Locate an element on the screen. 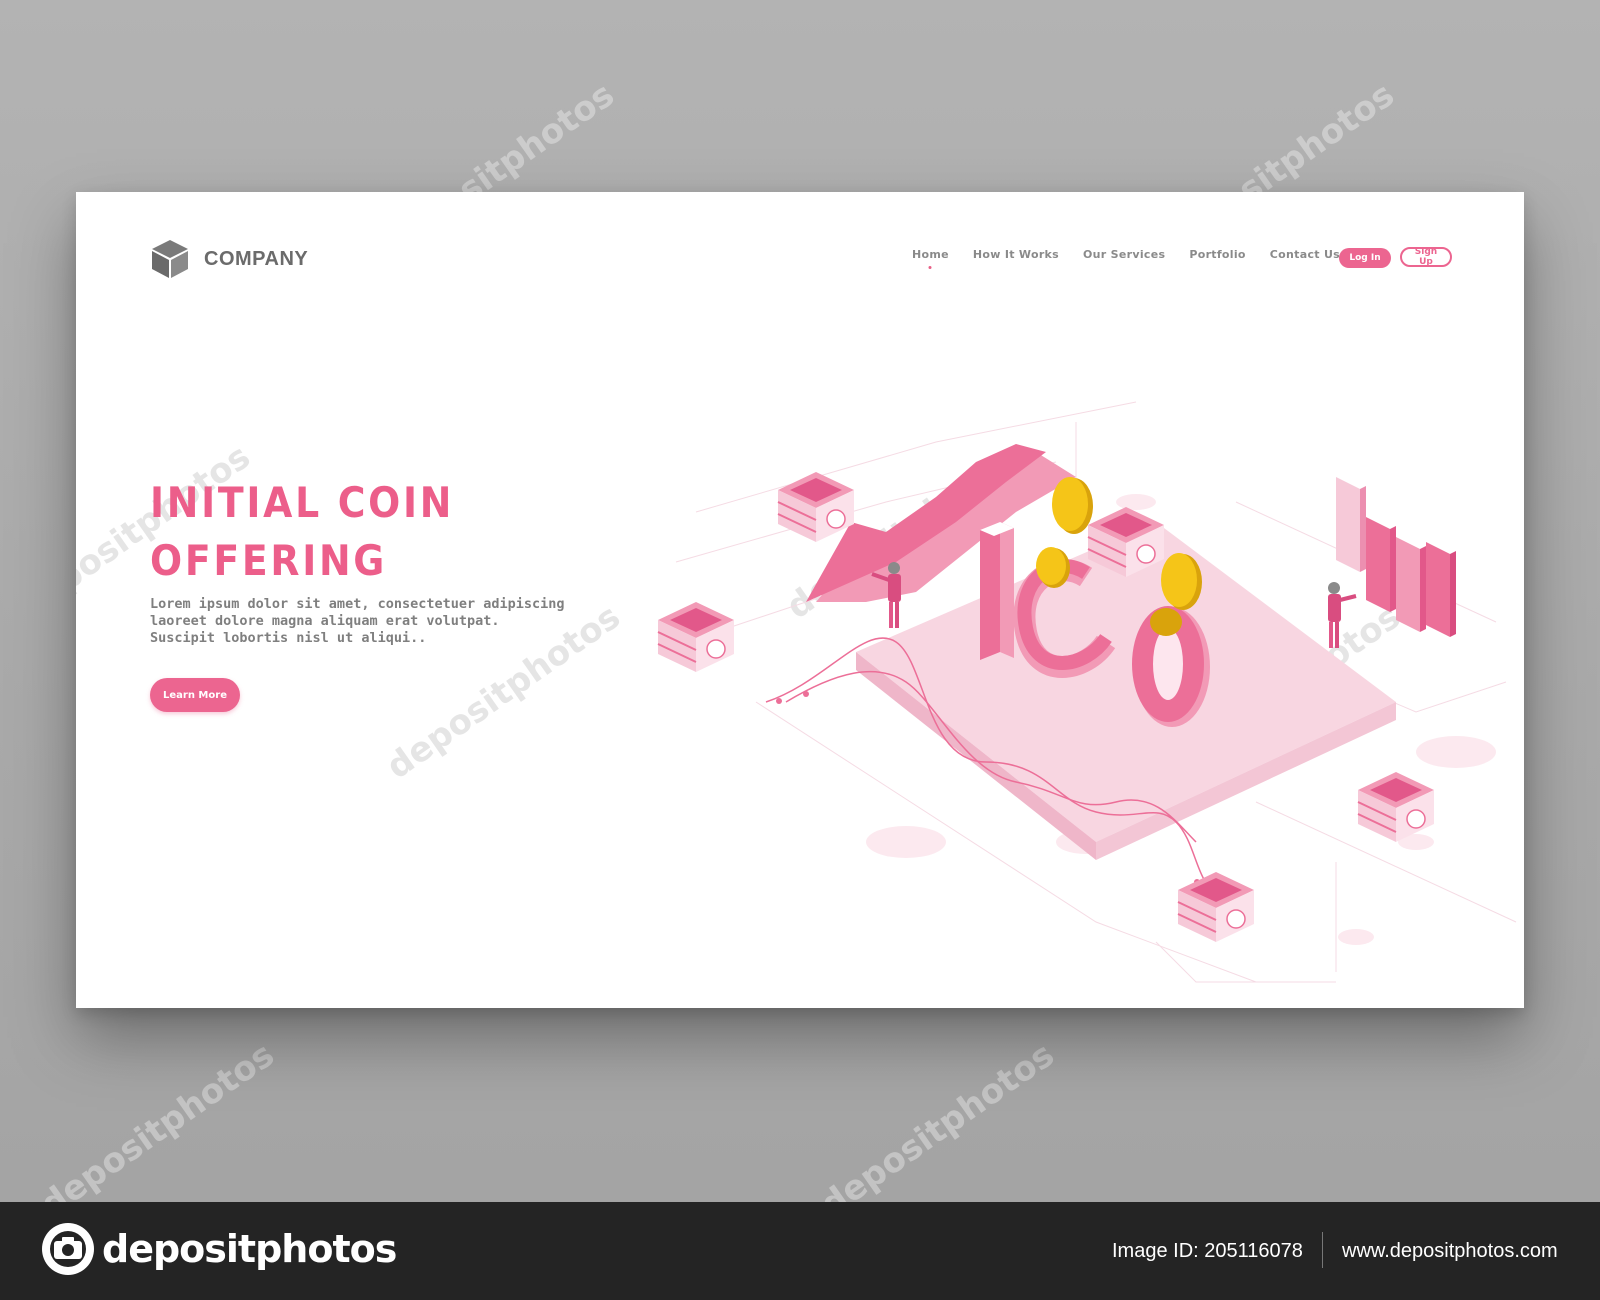 The width and height of the screenshot is (1600, 1300). company-logo: COMPANY is located at coordinates (229, 259).